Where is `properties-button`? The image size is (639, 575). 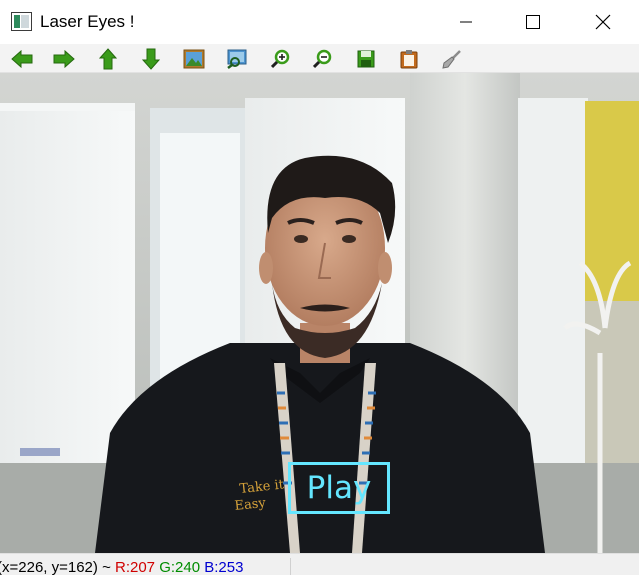
properties-button is located at coordinates (452, 59).